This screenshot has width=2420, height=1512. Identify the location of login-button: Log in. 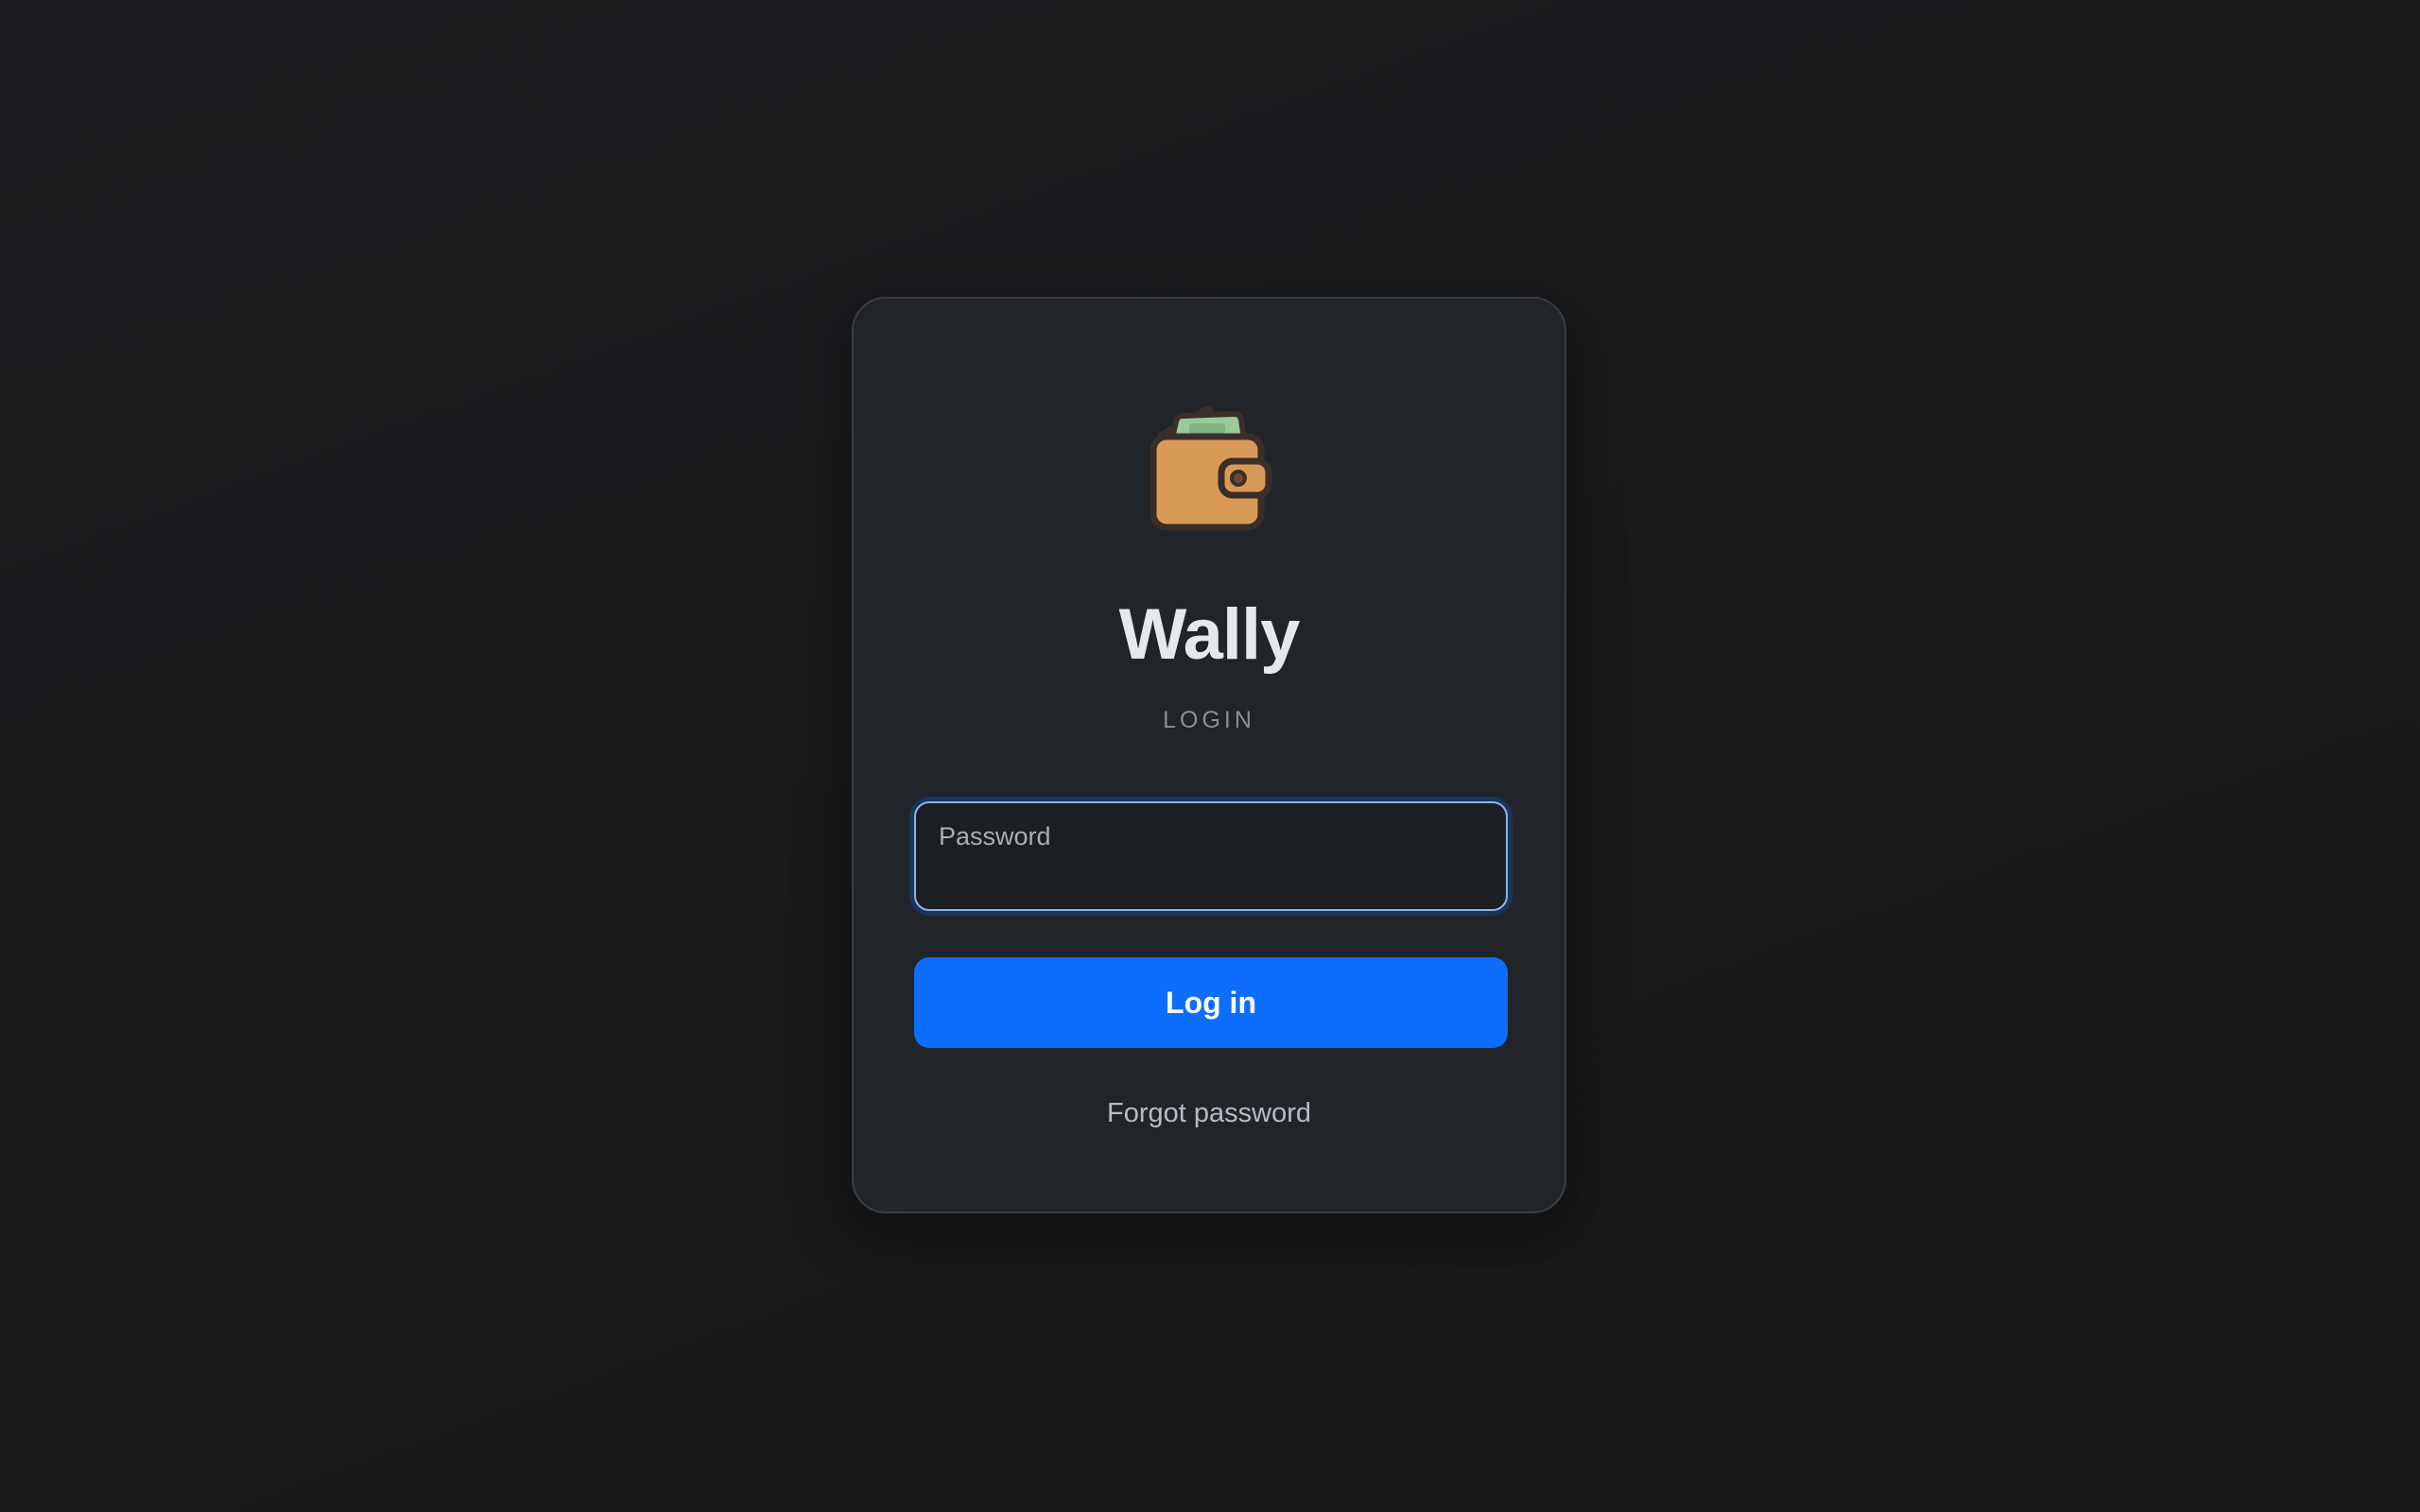
(1211, 1002).